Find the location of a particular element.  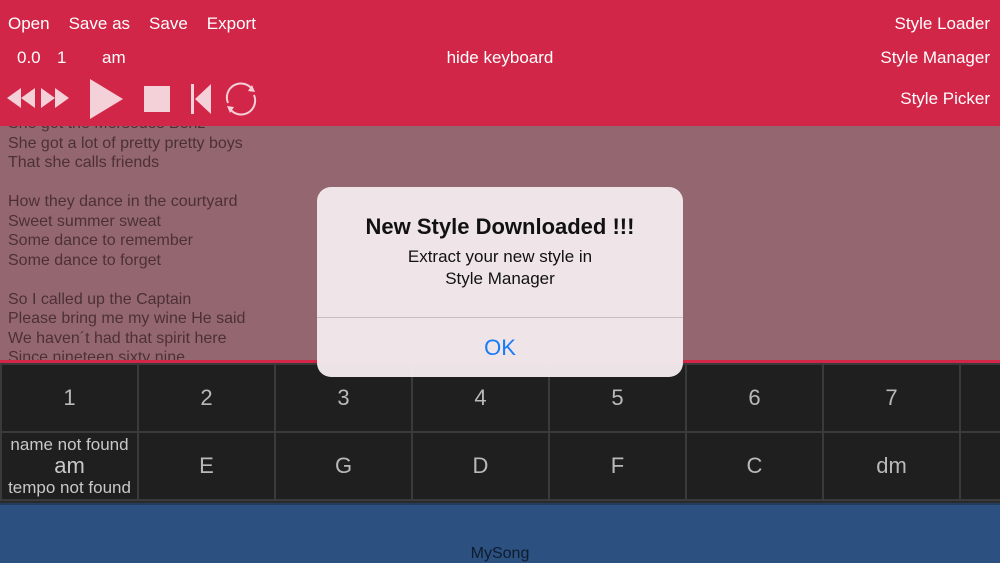

chord-label: dm is located at coordinates (891, 465).